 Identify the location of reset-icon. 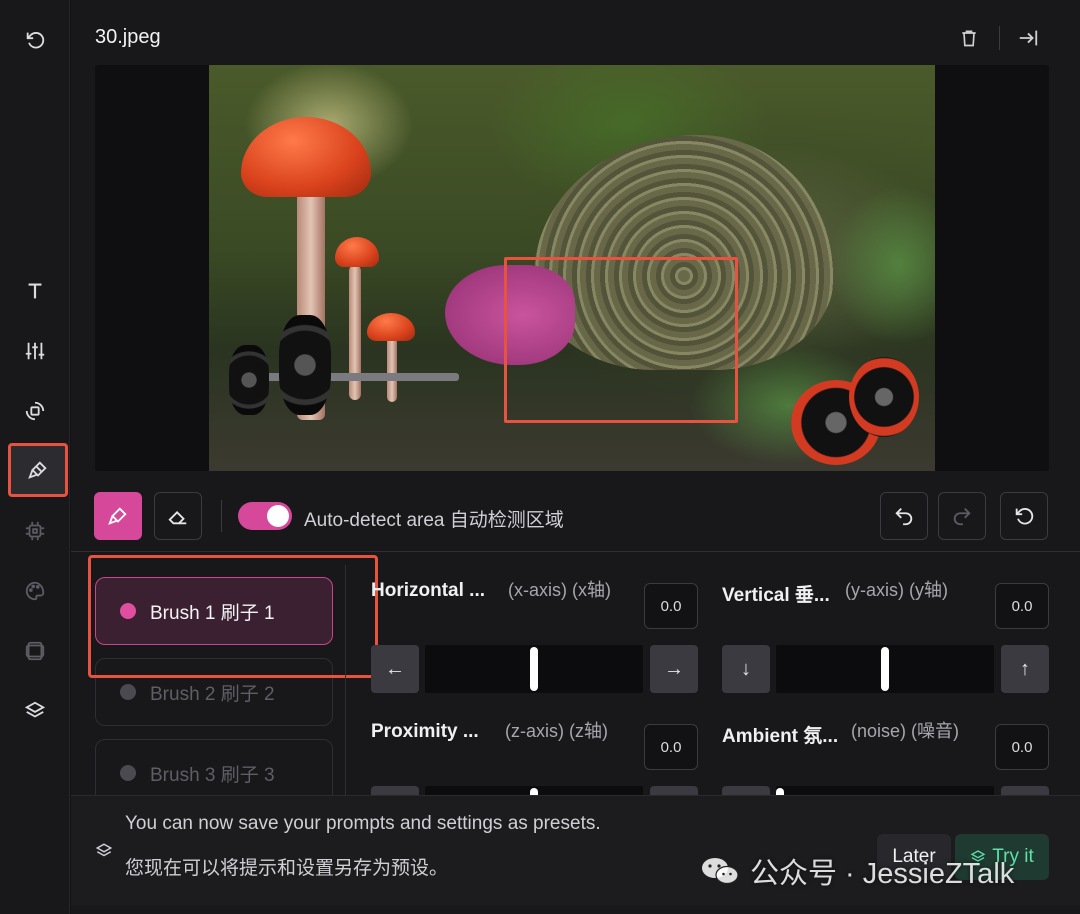
(1024, 516).